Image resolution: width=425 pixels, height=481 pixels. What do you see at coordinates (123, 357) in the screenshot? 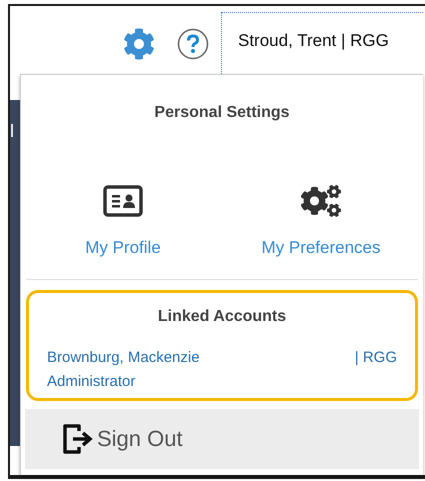
I see `account-link: Brownburg, Mackenzie` at bounding box center [123, 357].